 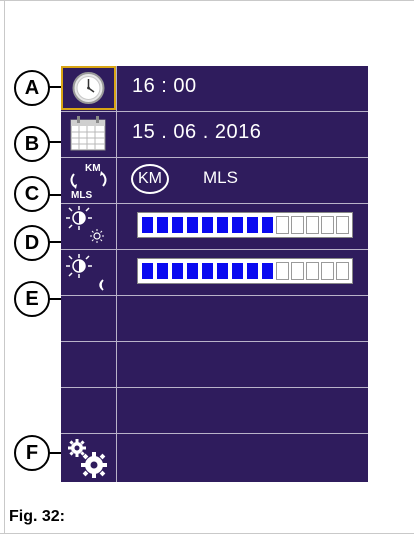 I want to click on callout-d: D, so click(x=32, y=243).